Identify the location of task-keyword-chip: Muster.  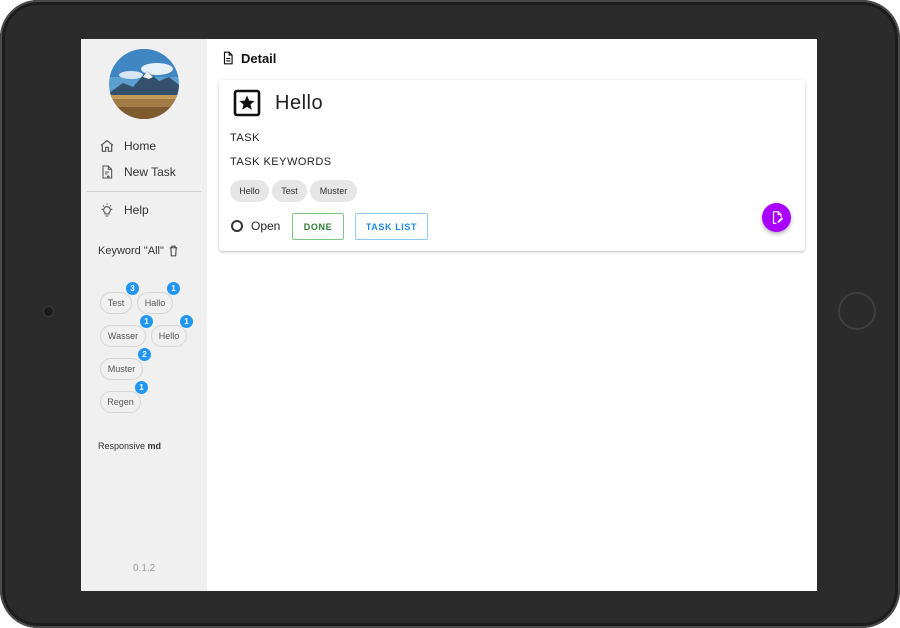
(333, 191).